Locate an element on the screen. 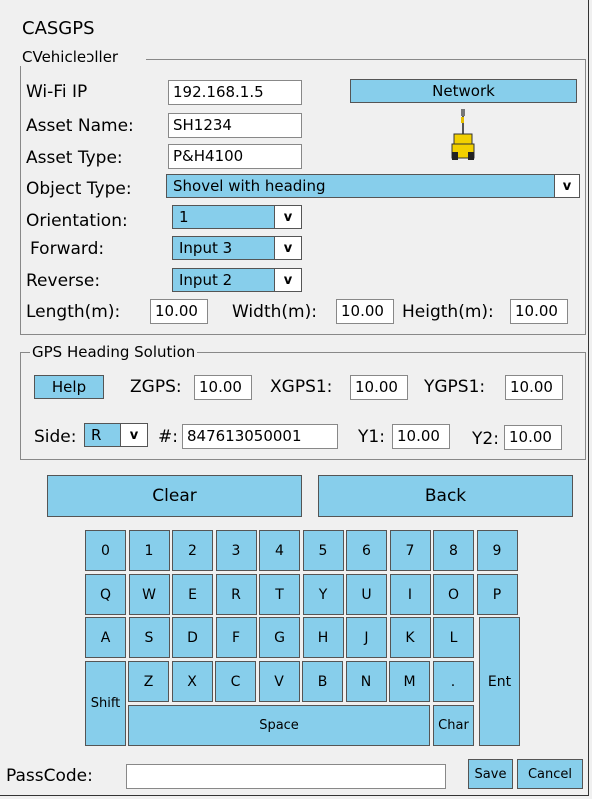 The height and width of the screenshot is (799, 592). key-w: W is located at coordinates (149, 594).